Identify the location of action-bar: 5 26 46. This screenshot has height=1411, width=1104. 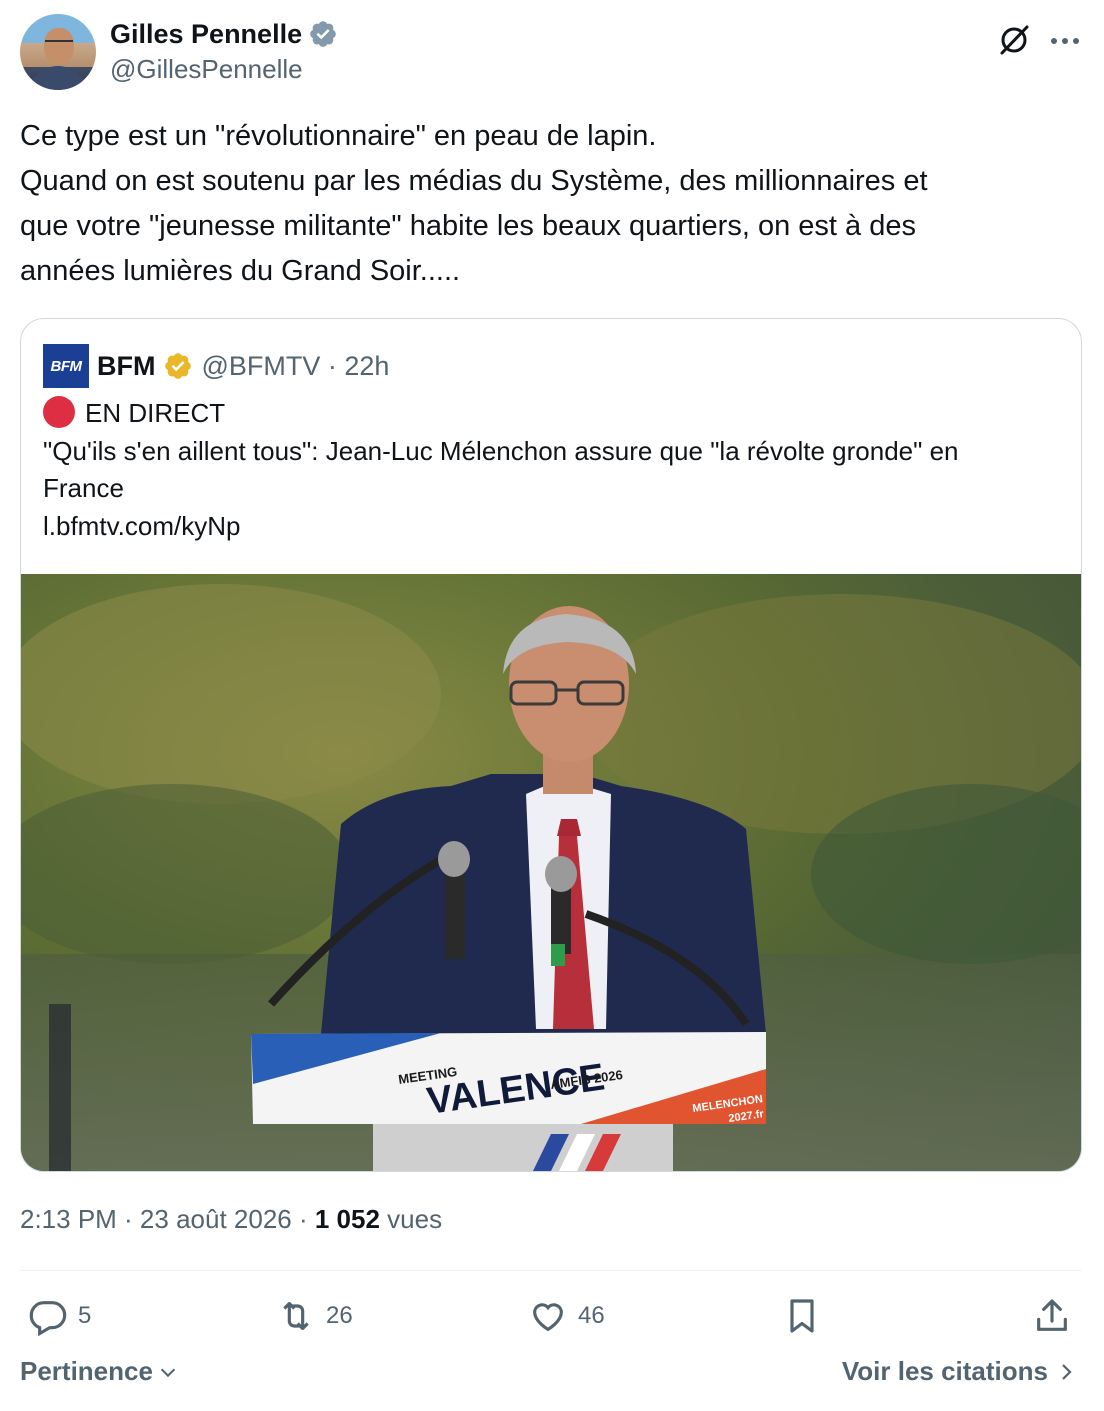
(551, 1316).